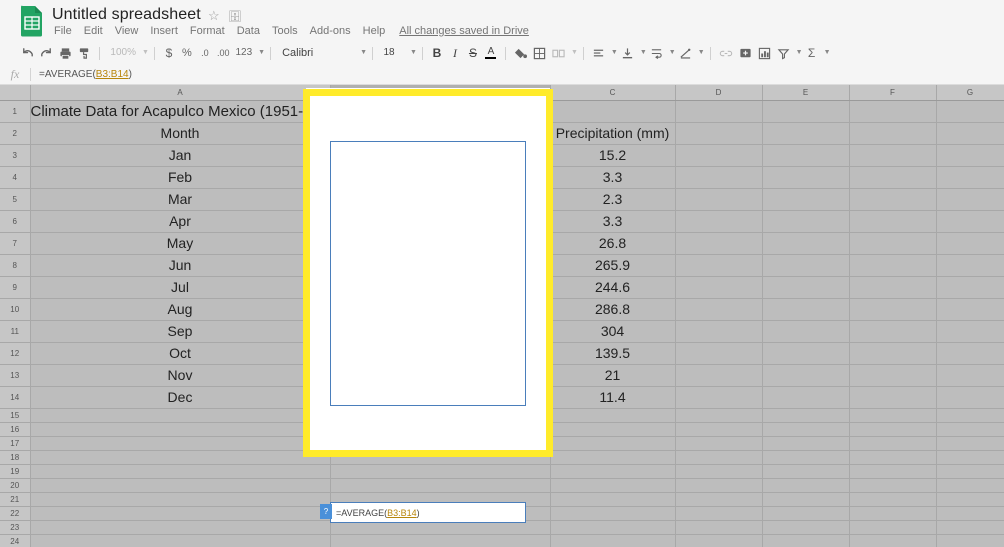  I want to click on cell-c20, so click(613, 485).